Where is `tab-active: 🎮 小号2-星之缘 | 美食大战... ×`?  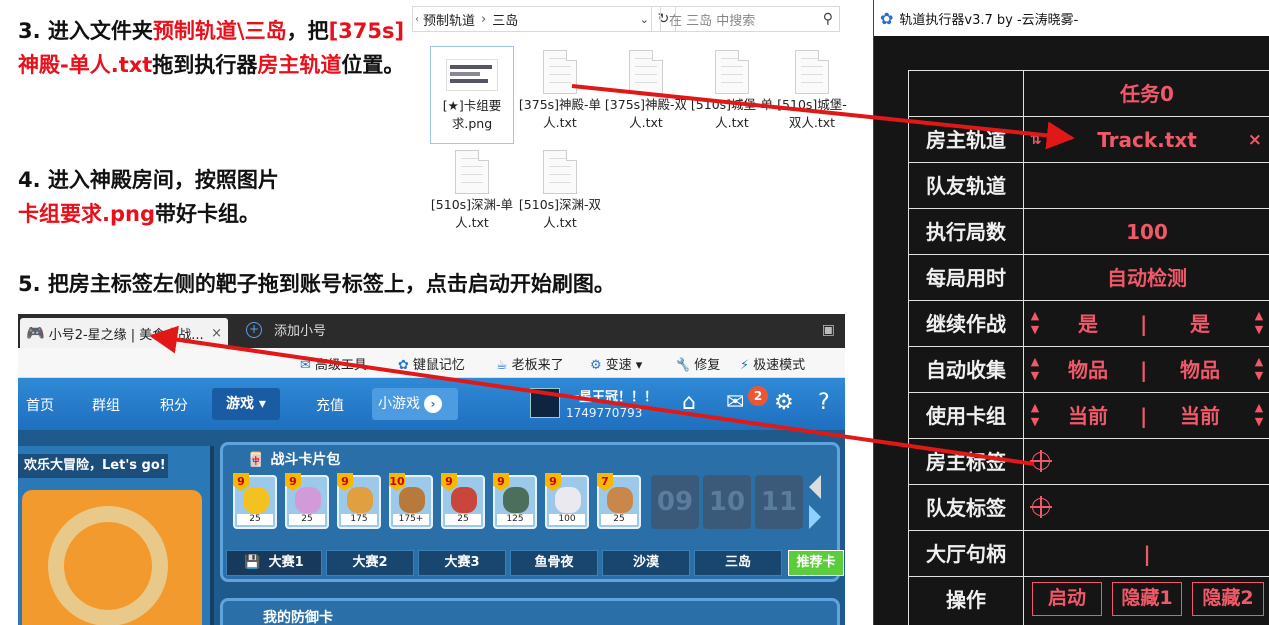
tab-active: 🎮 小号2-星之缘 | 美食大战... × is located at coordinates (124, 333).